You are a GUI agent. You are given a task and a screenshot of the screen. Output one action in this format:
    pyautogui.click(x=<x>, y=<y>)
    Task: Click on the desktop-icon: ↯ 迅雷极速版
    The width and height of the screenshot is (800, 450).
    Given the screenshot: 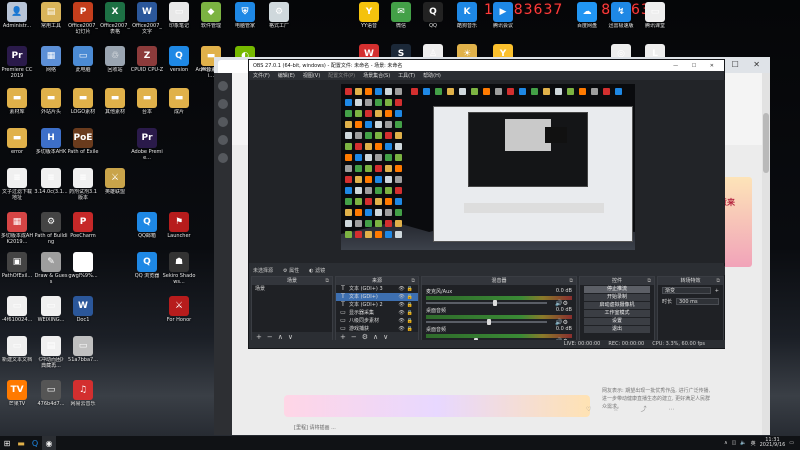 What is the action you would take?
    pyautogui.click(x=621, y=25)
    